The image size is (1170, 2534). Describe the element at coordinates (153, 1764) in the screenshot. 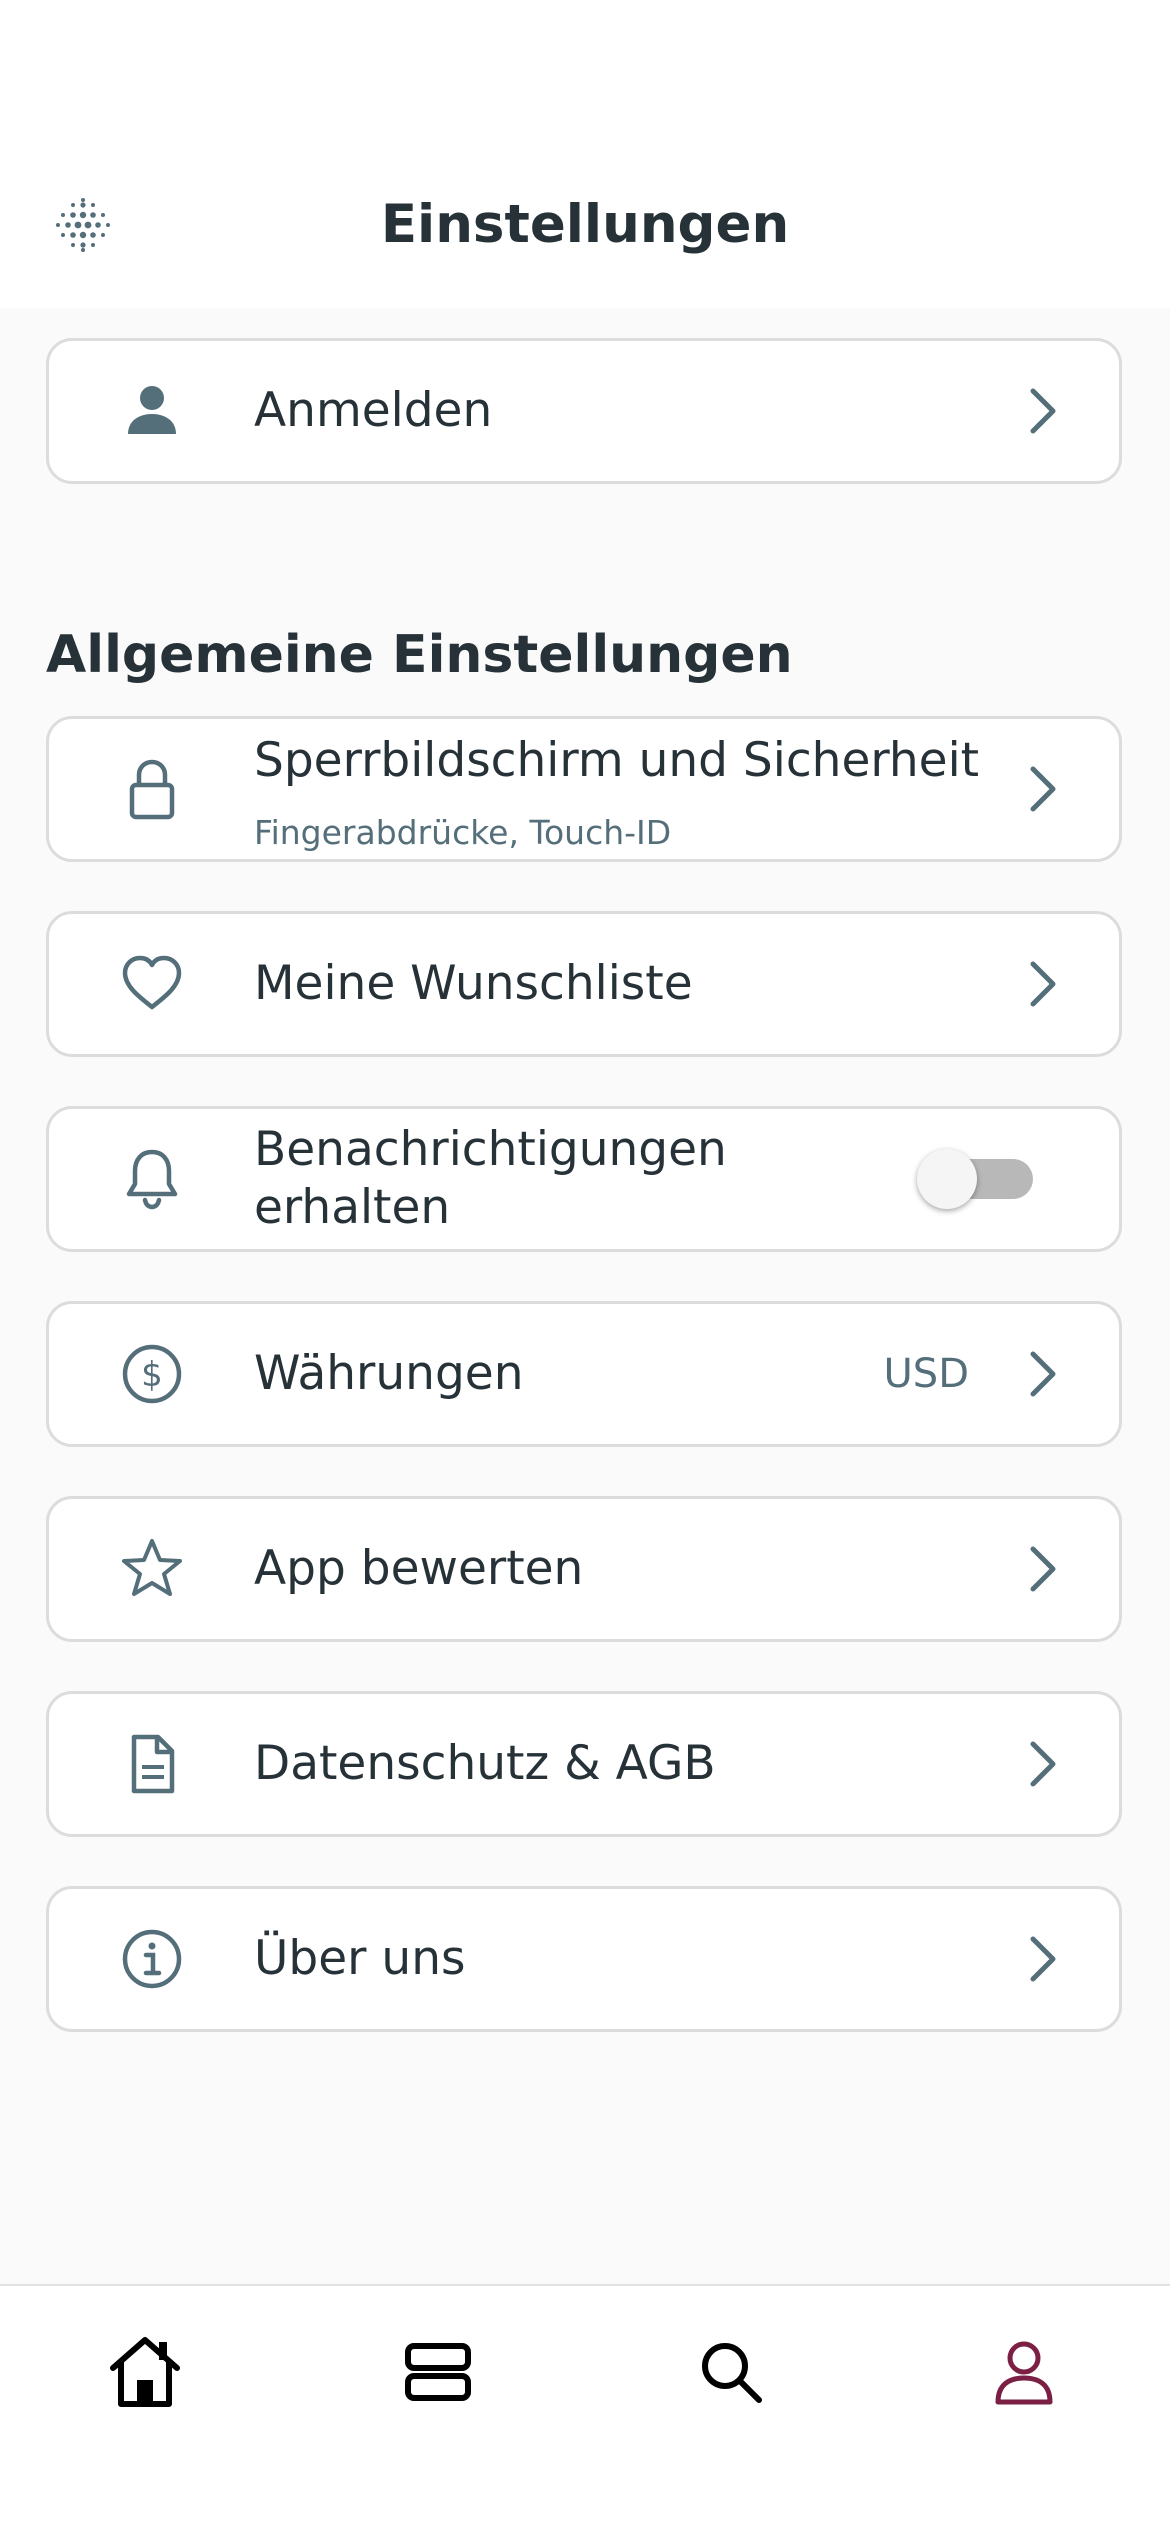

I see `document-icon` at that location.